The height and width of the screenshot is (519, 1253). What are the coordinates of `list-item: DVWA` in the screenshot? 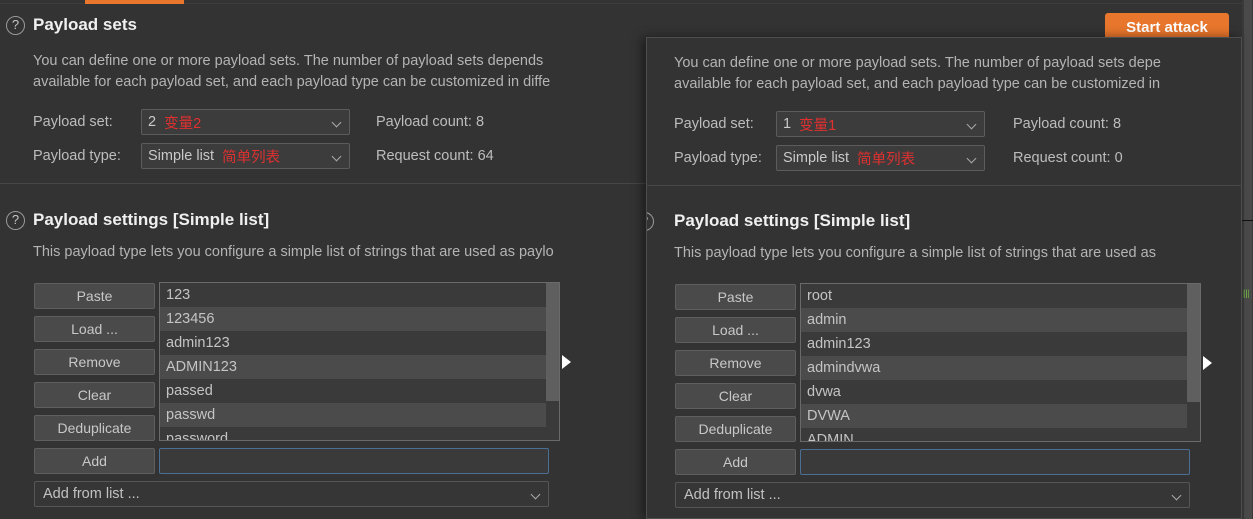 It's located at (1000, 416).